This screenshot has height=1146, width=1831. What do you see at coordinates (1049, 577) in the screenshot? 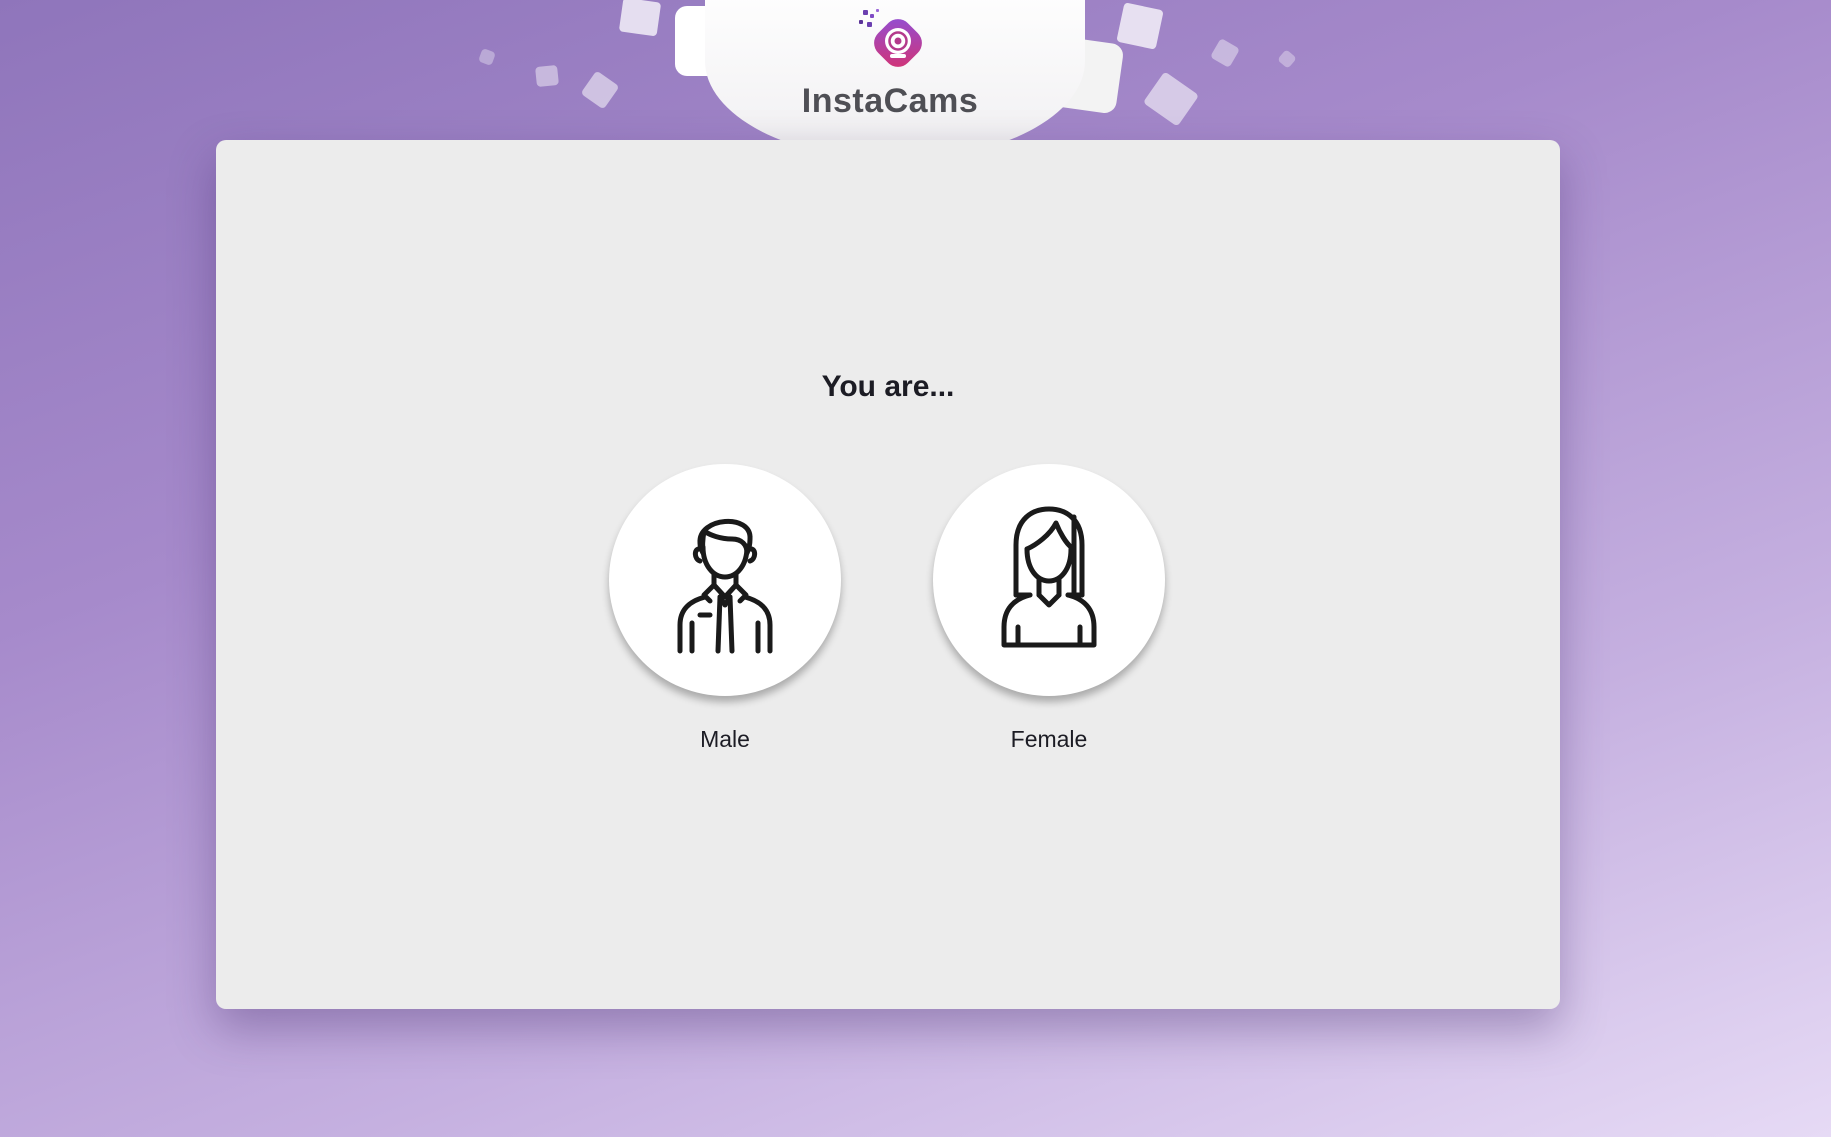
I see `female-avatar-icon` at bounding box center [1049, 577].